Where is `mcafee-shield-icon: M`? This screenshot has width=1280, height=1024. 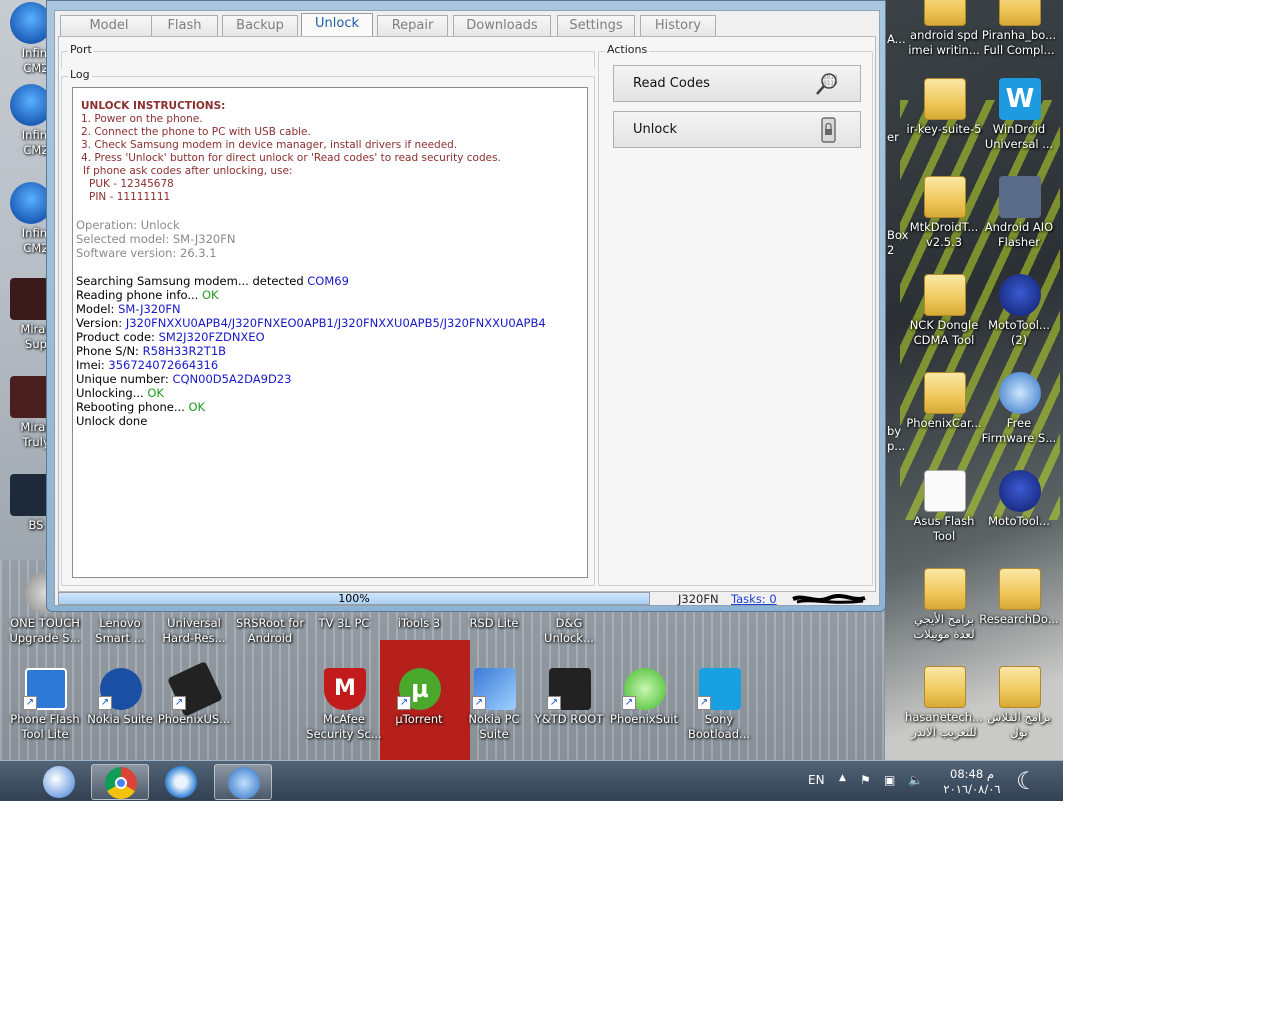 mcafee-shield-icon: M is located at coordinates (345, 689).